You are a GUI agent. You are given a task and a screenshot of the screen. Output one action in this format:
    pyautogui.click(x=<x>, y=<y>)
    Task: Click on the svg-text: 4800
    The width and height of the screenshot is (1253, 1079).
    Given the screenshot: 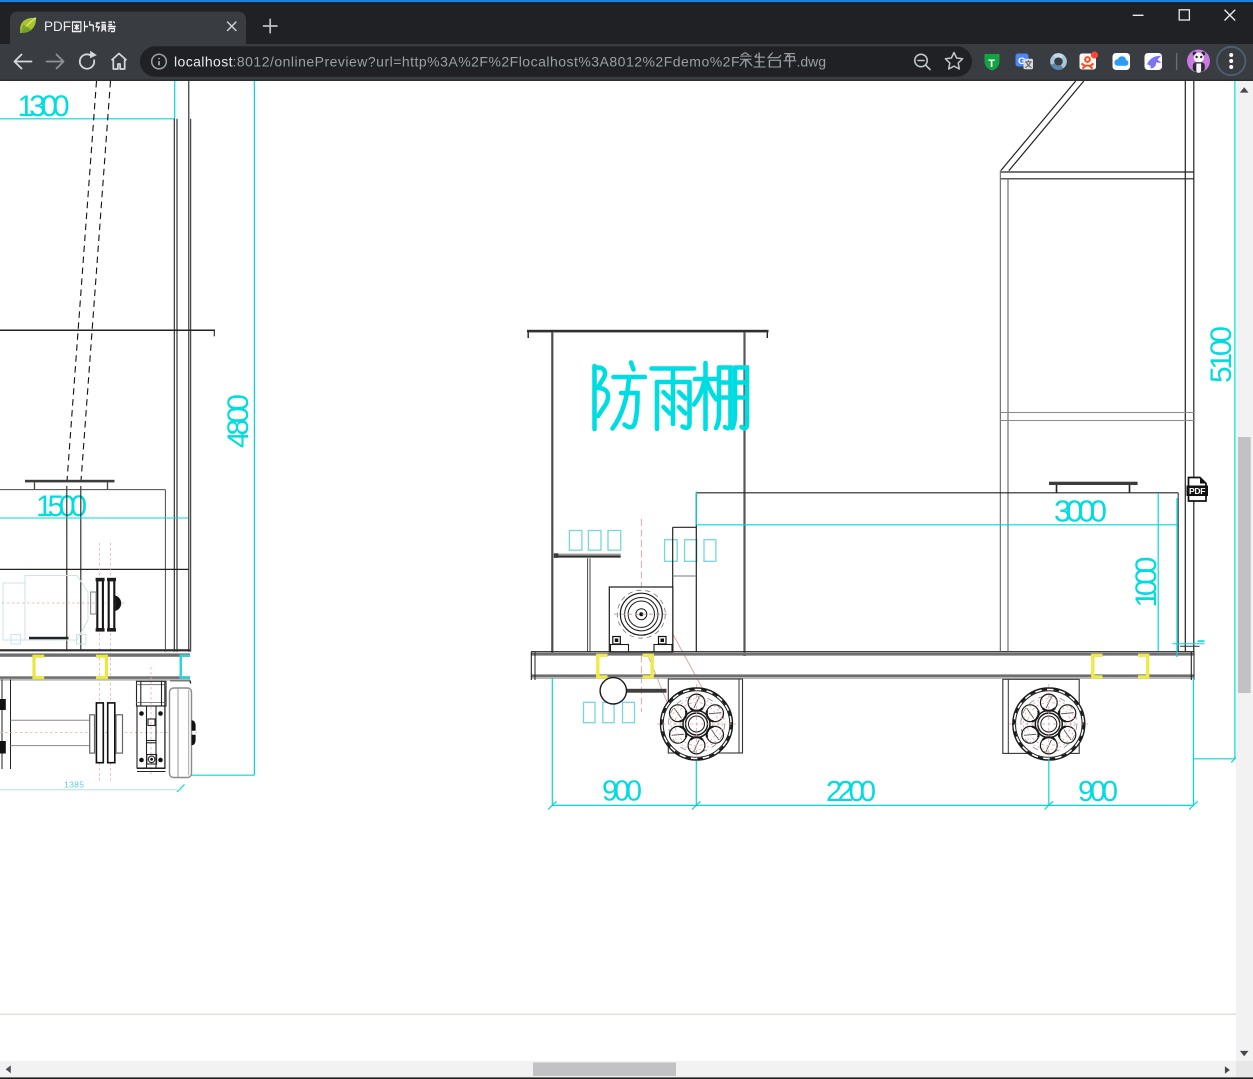 What is the action you would take?
    pyautogui.click(x=238, y=421)
    